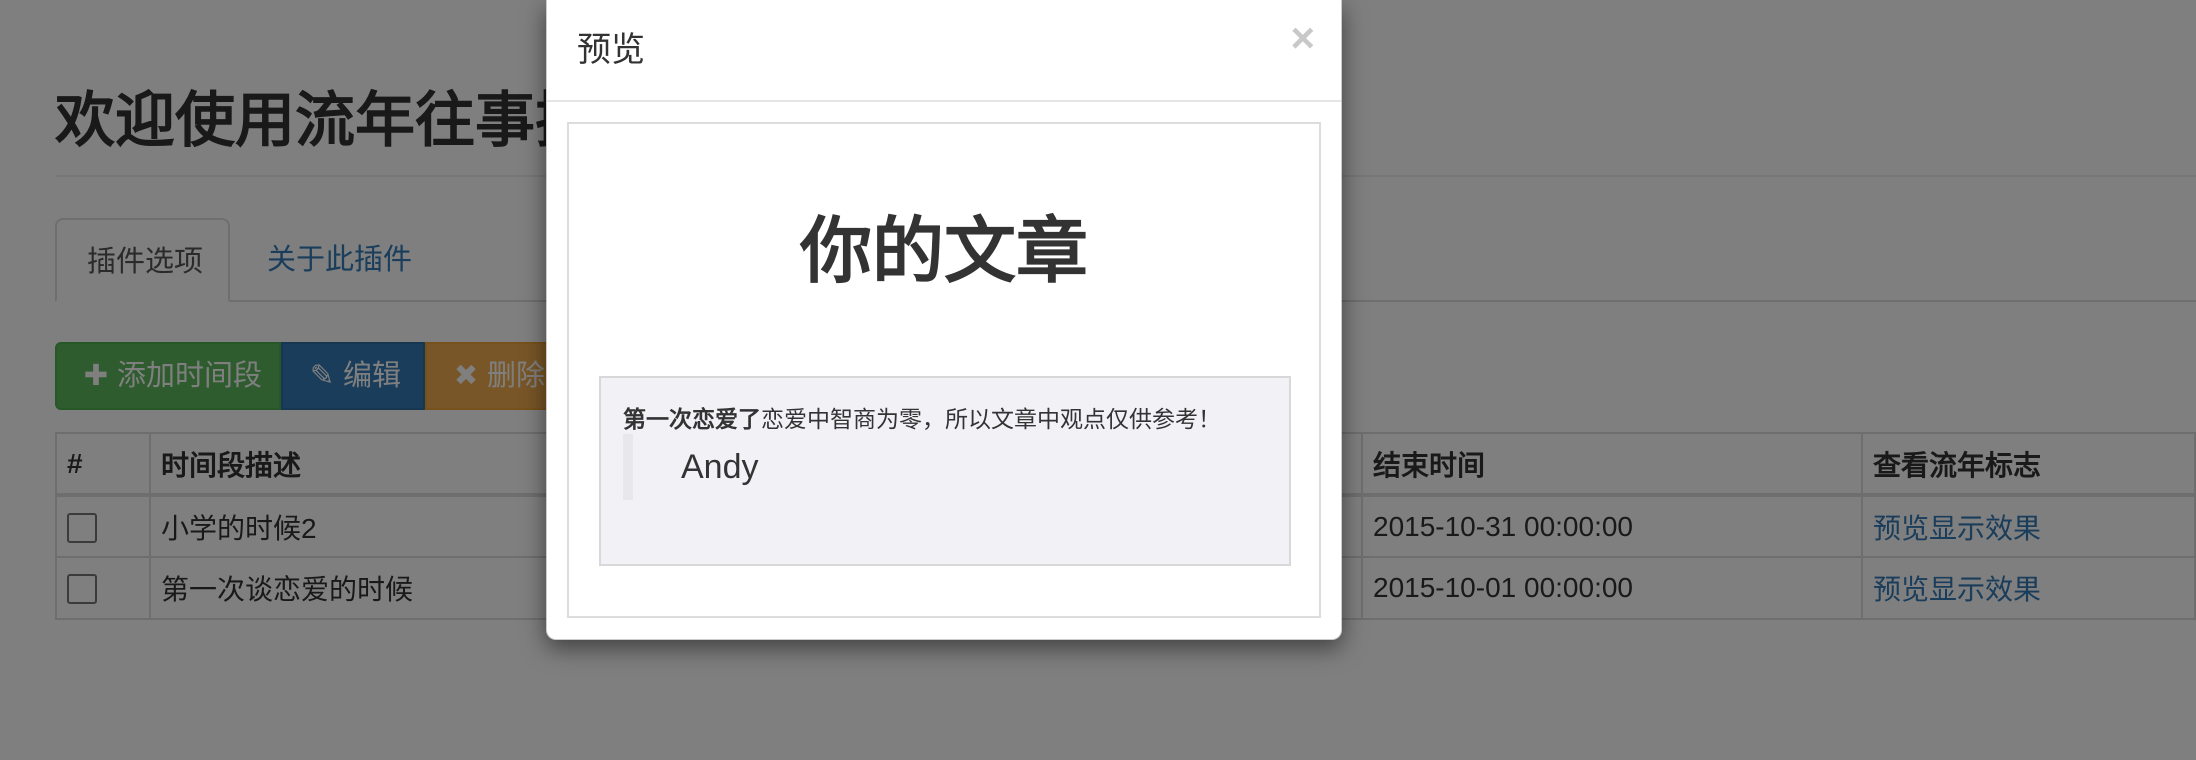 This screenshot has height=760, width=2196. What do you see at coordinates (692, 419) in the screenshot?
I see `quote-bold-text: 第一次恋爱了` at bounding box center [692, 419].